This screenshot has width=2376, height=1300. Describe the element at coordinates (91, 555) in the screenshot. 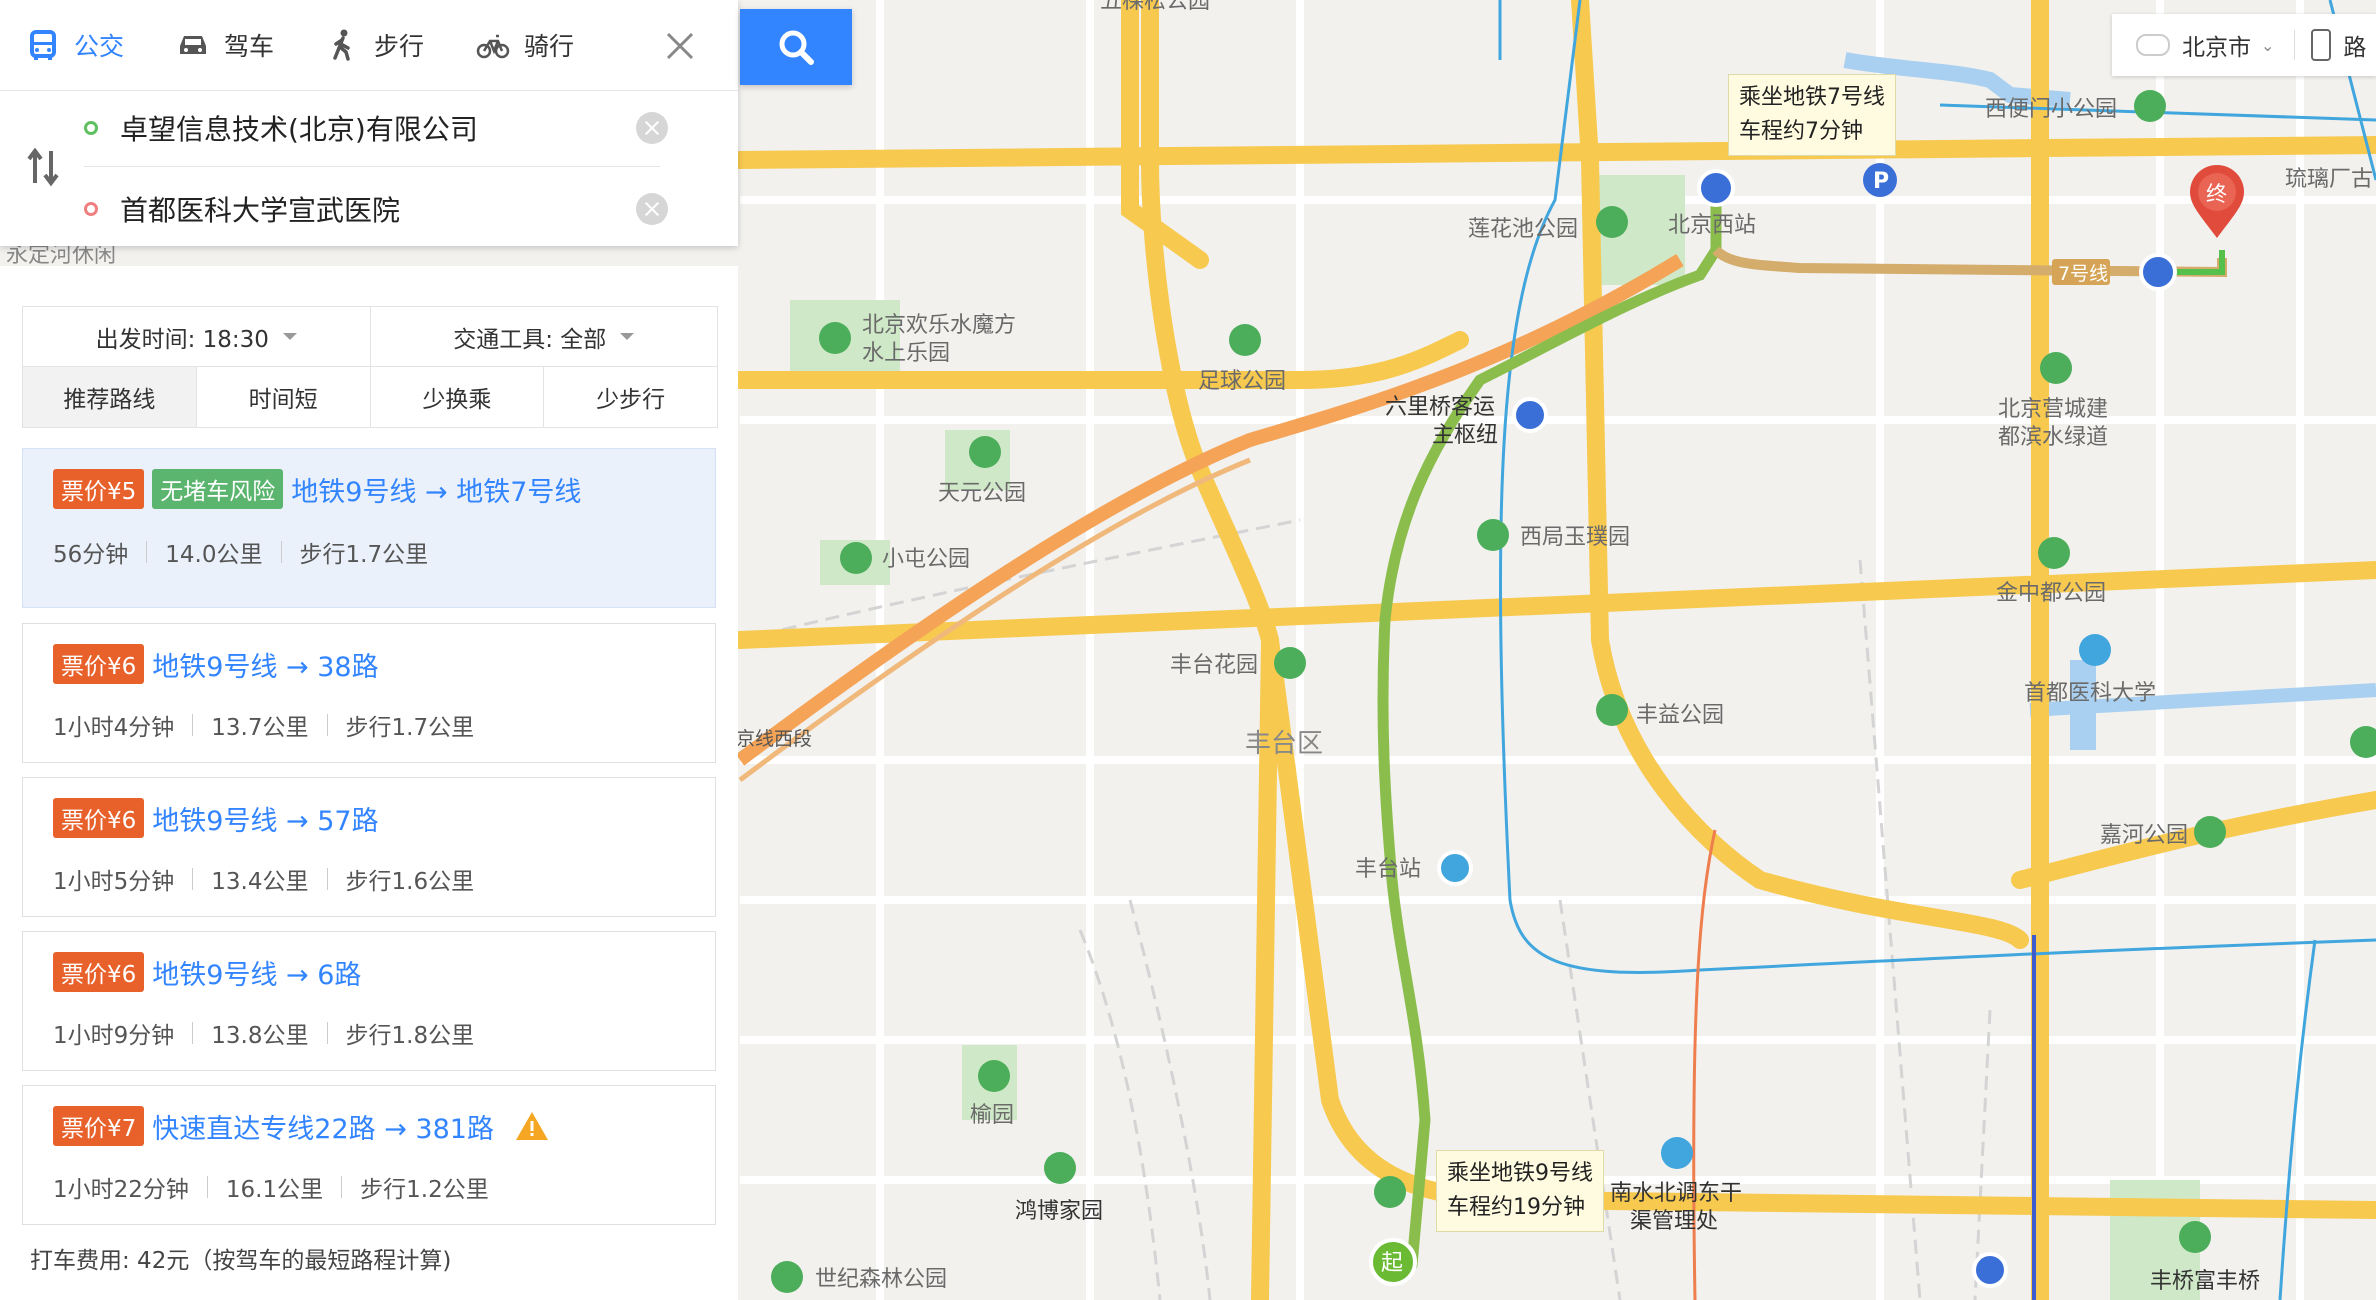

I see `route-time: 56分钟` at that location.